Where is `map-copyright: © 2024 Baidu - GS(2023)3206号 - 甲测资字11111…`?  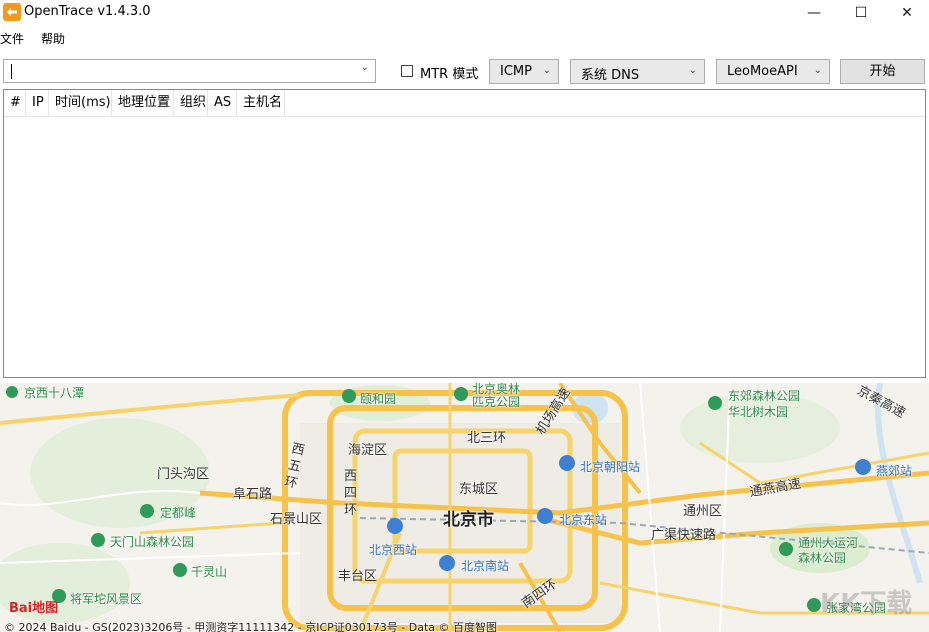 map-copyright: © 2024 Baidu - GS(2023)3206号 - 甲测资字11111… is located at coordinates (251, 626).